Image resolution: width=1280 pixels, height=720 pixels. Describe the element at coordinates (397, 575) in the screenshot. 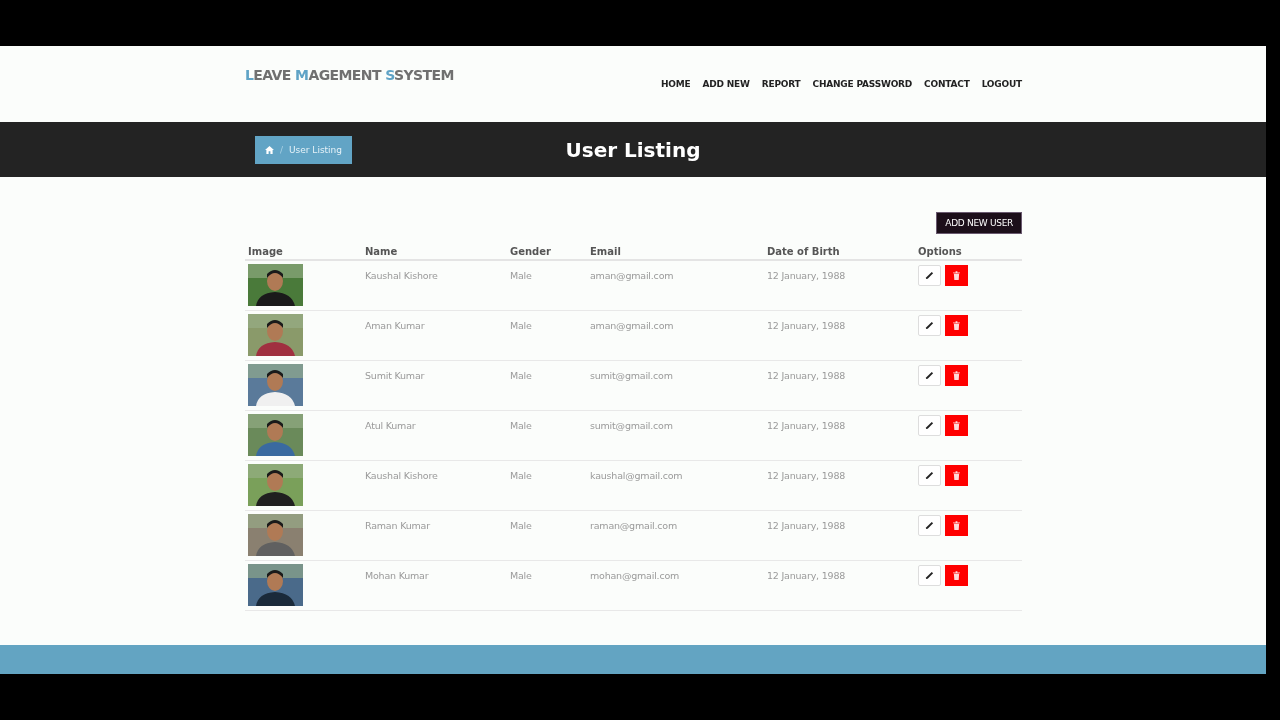

I see `table-cell: Mohan Kumar` at that location.